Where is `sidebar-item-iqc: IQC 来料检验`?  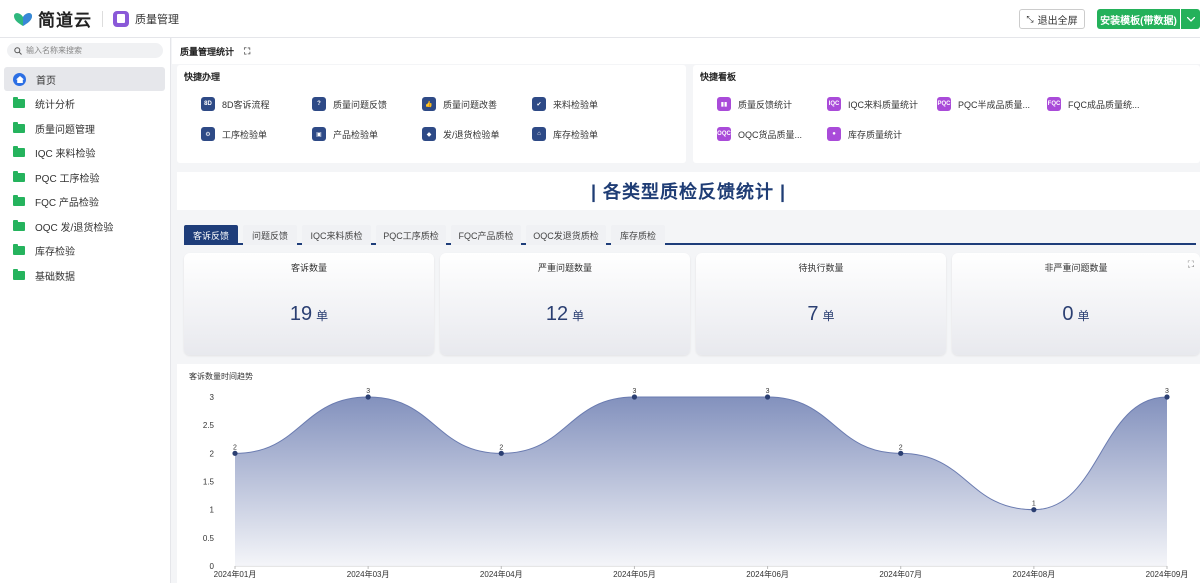 sidebar-item-iqc: IQC 来料检验 is located at coordinates (84, 152).